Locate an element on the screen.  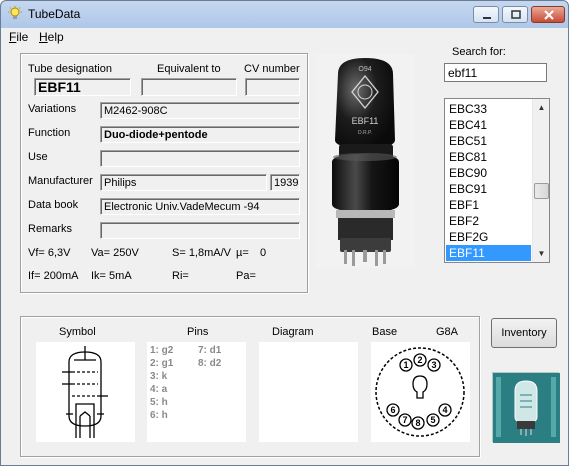
equivalent-label: Equivalent to is located at coordinates (189, 69).